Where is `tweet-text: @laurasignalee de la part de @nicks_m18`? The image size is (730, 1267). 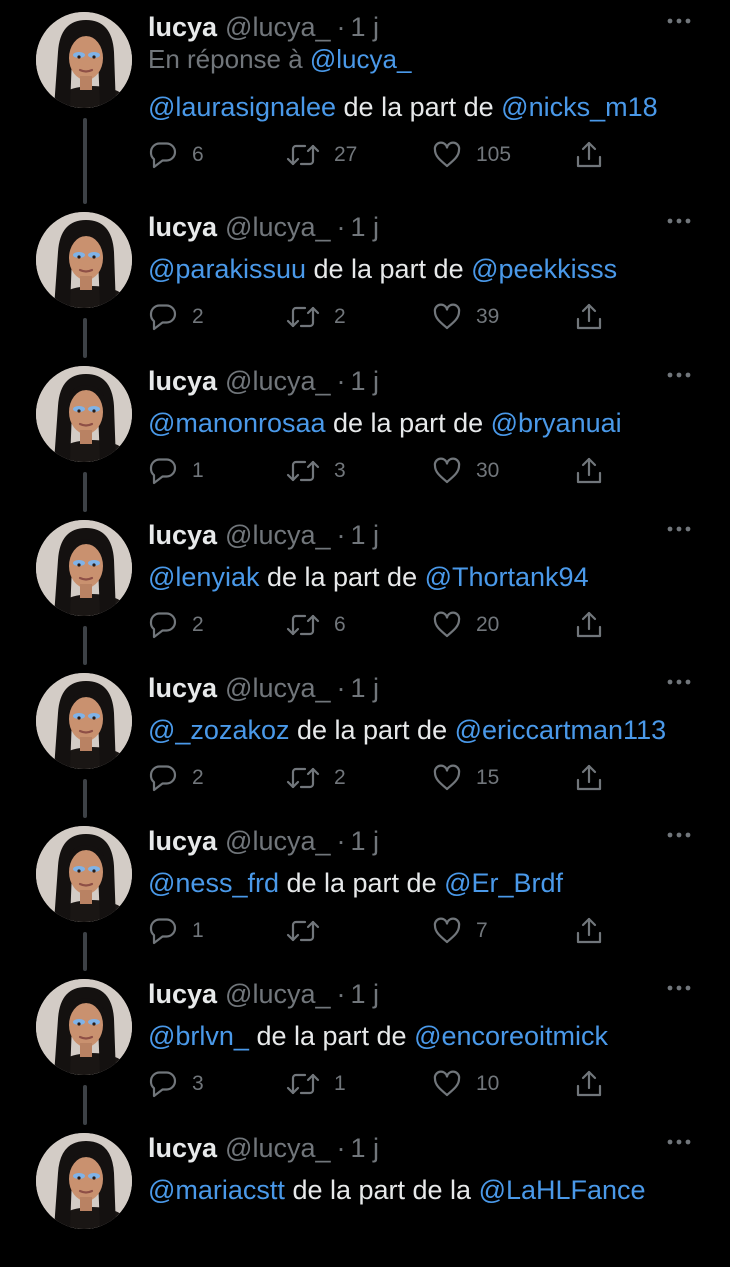 tweet-text: @laurasignalee de la part de @nicks_m18 is located at coordinates (403, 107).